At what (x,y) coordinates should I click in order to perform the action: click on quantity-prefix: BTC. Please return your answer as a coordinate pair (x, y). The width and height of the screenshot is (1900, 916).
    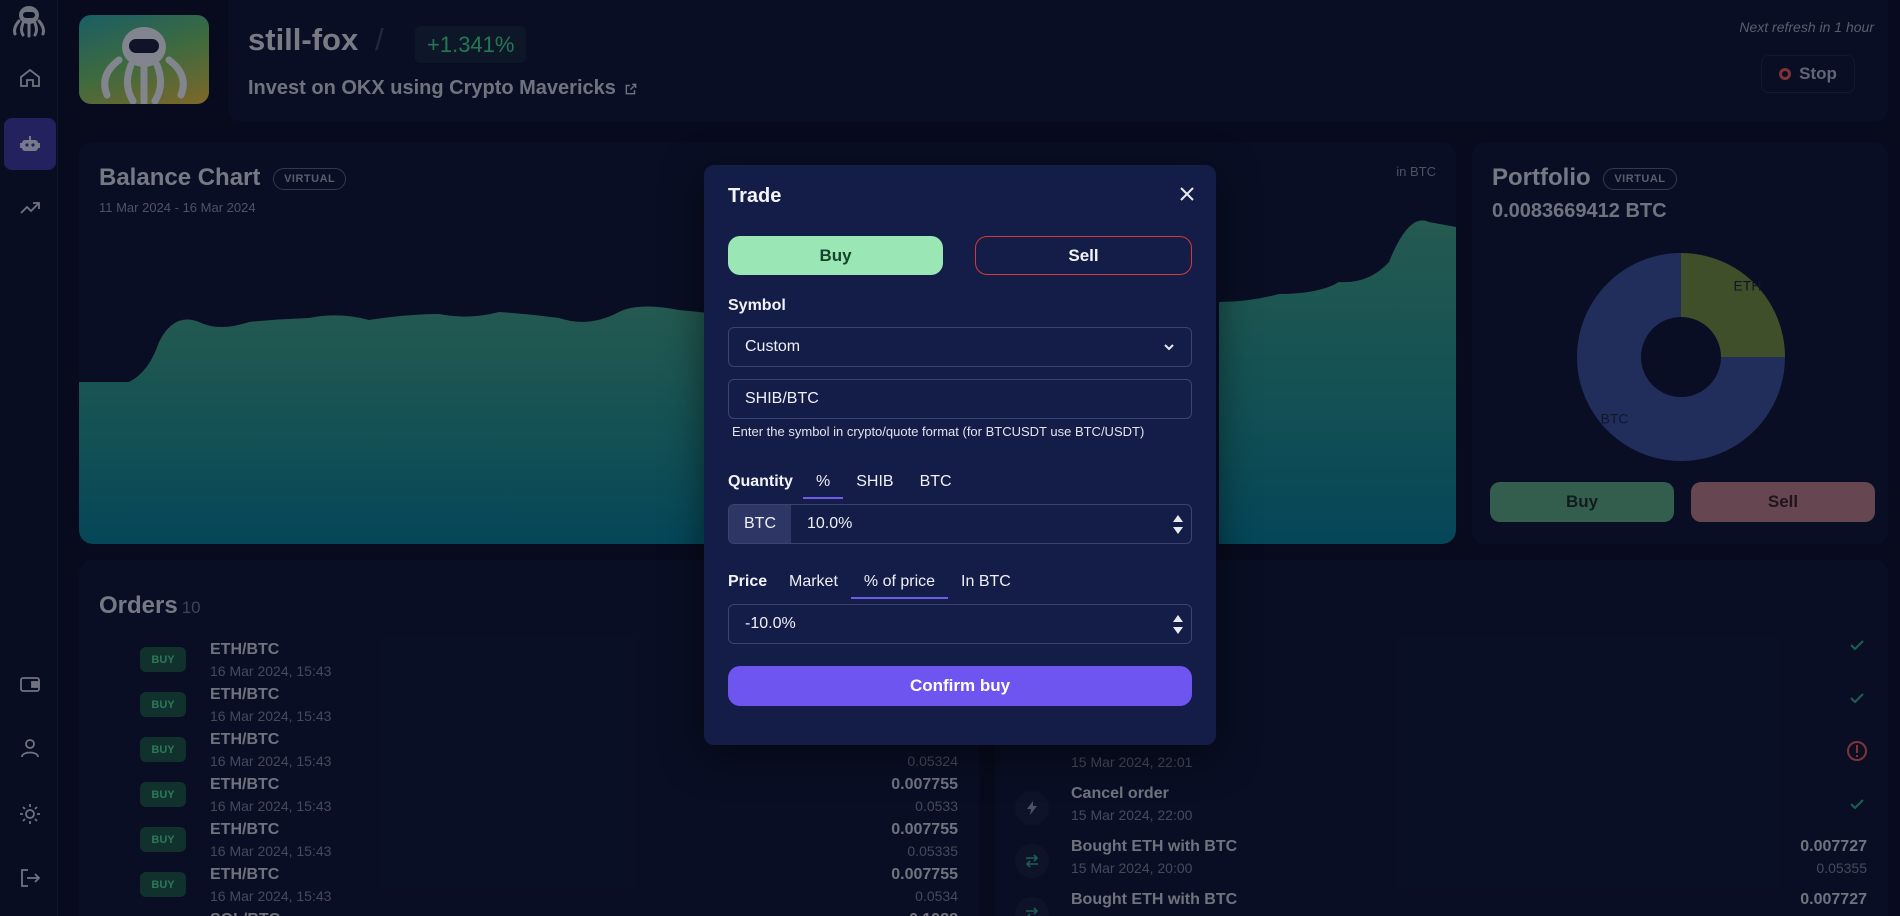
    Looking at the image, I should click on (760, 524).